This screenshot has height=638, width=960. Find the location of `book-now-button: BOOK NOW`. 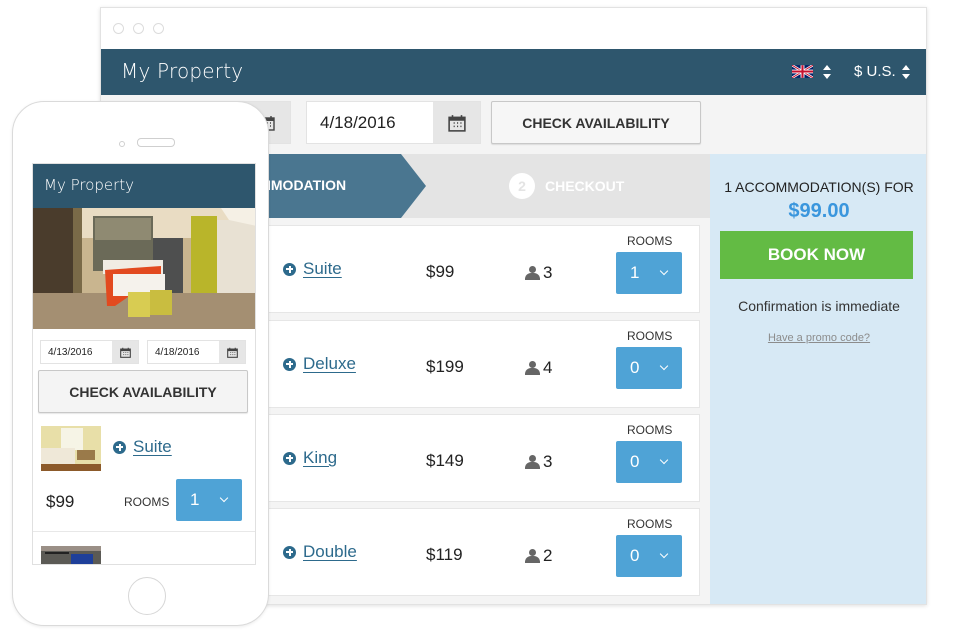

book-now-button: BOOK NOW is located at coordinates (816, 255).